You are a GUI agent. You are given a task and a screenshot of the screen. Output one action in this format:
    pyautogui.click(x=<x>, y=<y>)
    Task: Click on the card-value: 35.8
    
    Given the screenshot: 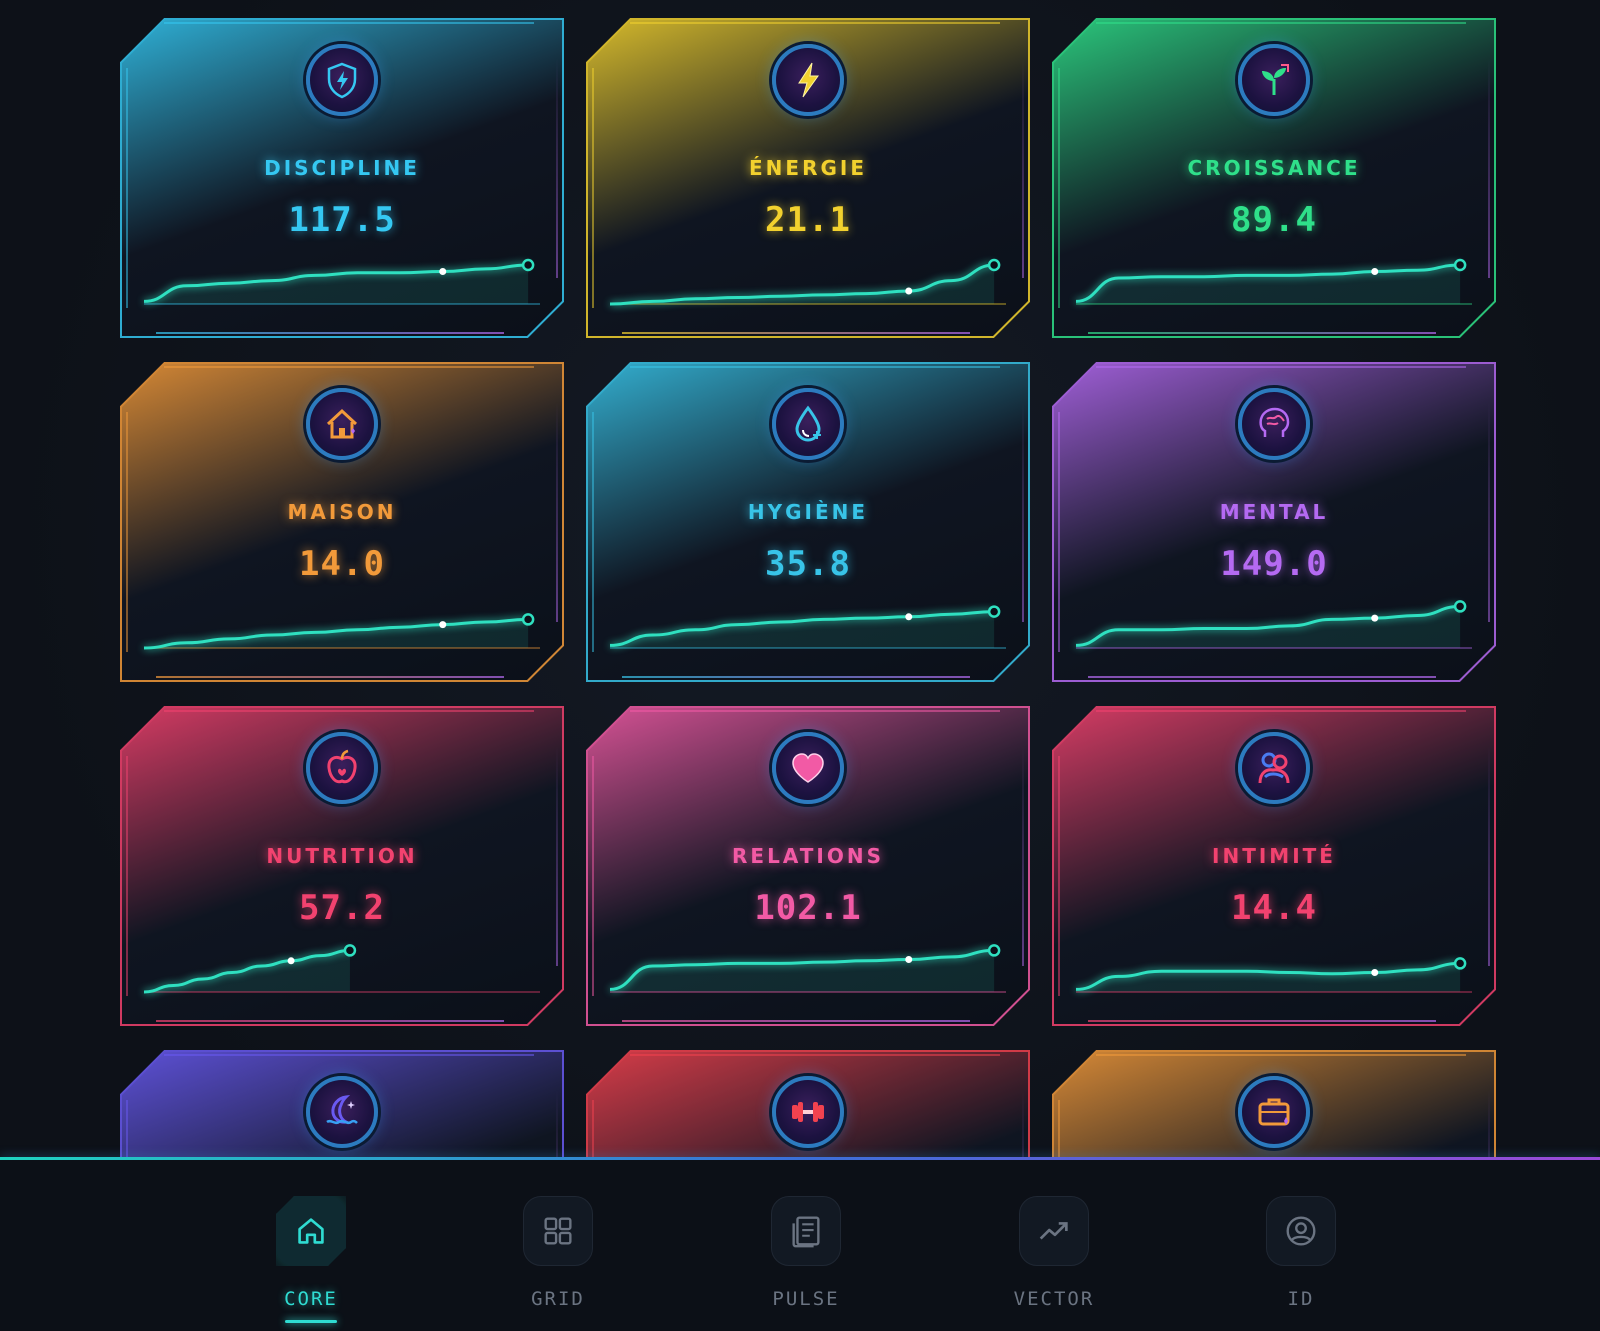 What is the action you would take?
    pyautogui.click(x=808, y=564)
    